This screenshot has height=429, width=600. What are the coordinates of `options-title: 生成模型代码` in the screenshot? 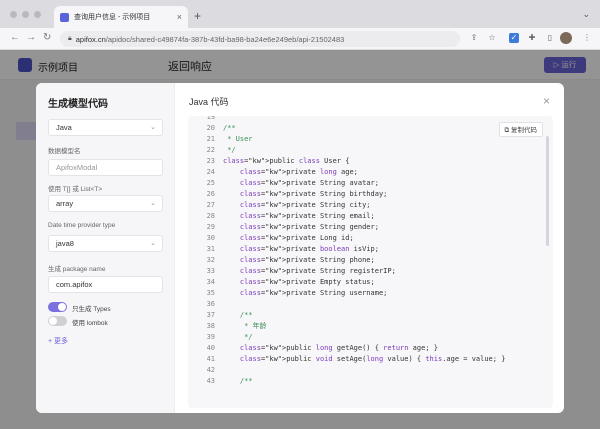 It's located at (78, 104).